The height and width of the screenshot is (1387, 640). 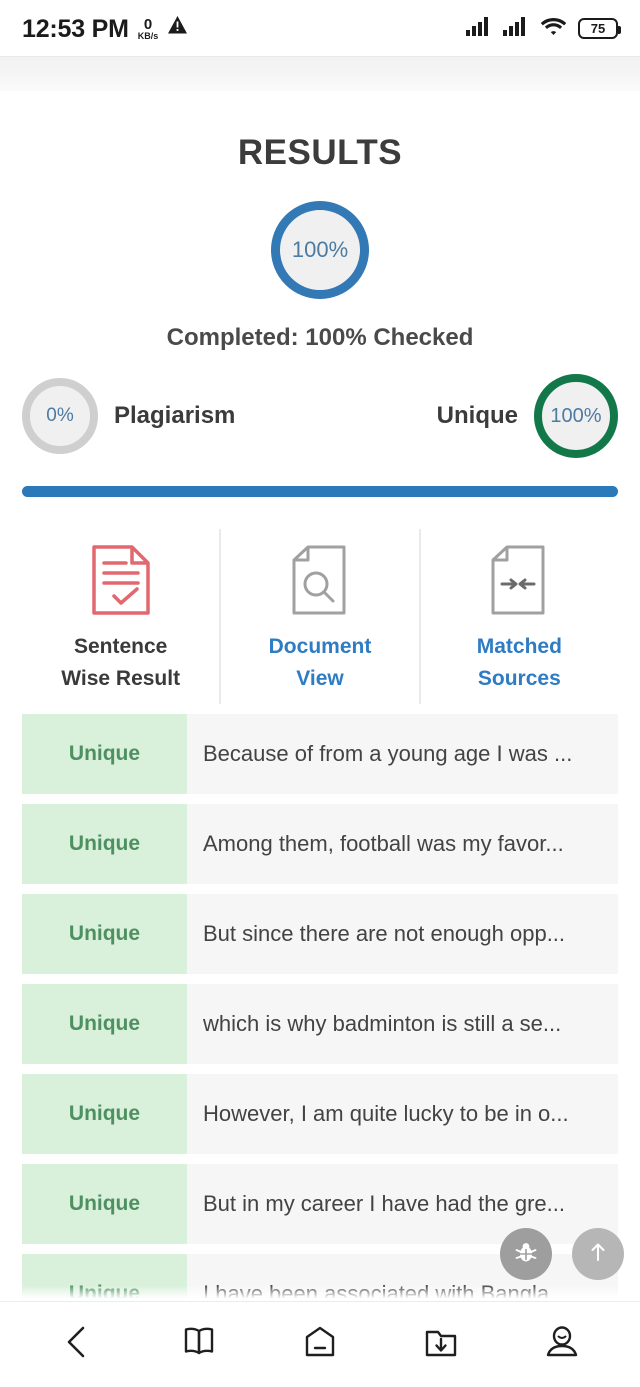 I want to click on network-speed-value: 0, so click(x=148, y=24).